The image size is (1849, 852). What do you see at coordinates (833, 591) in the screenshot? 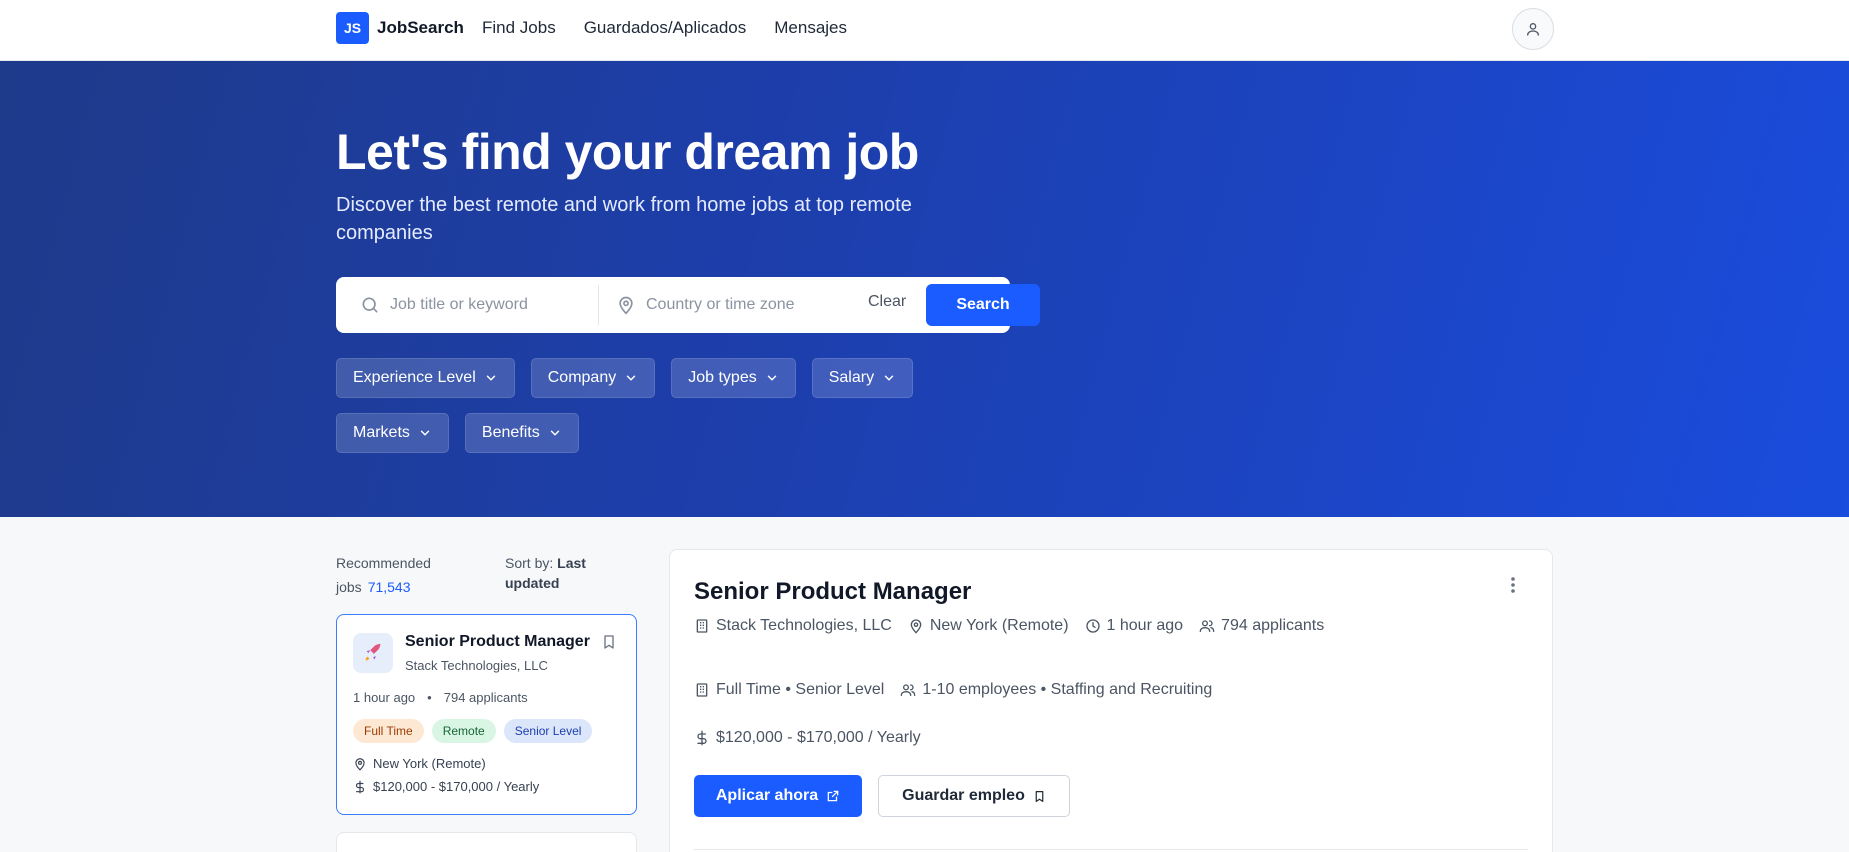
I see `detail-job-title: Senior Product Manager` at bounding box center [833, 591].